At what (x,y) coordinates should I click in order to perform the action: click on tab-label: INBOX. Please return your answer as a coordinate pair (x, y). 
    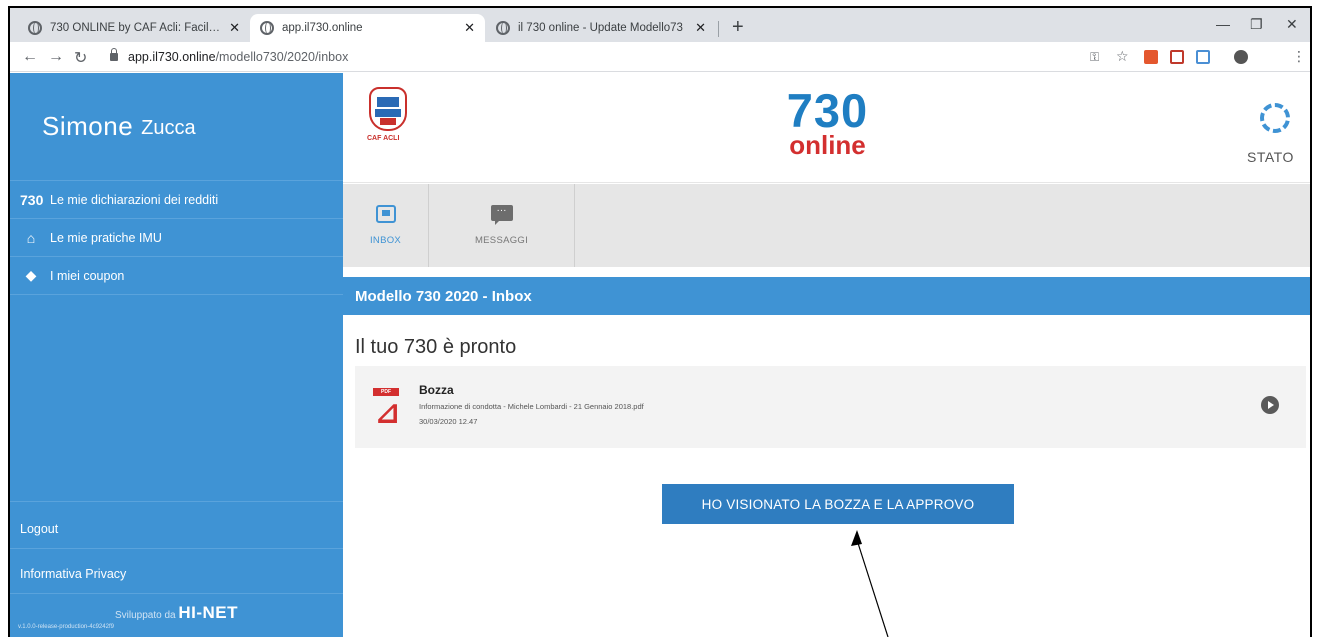
    Looking at the image, I should click on (385, 240).